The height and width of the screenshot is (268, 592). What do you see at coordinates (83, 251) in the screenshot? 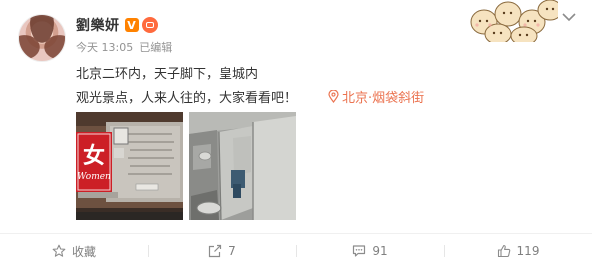
I see `favorite-label: 收藏` at bounding box center [83, 251].